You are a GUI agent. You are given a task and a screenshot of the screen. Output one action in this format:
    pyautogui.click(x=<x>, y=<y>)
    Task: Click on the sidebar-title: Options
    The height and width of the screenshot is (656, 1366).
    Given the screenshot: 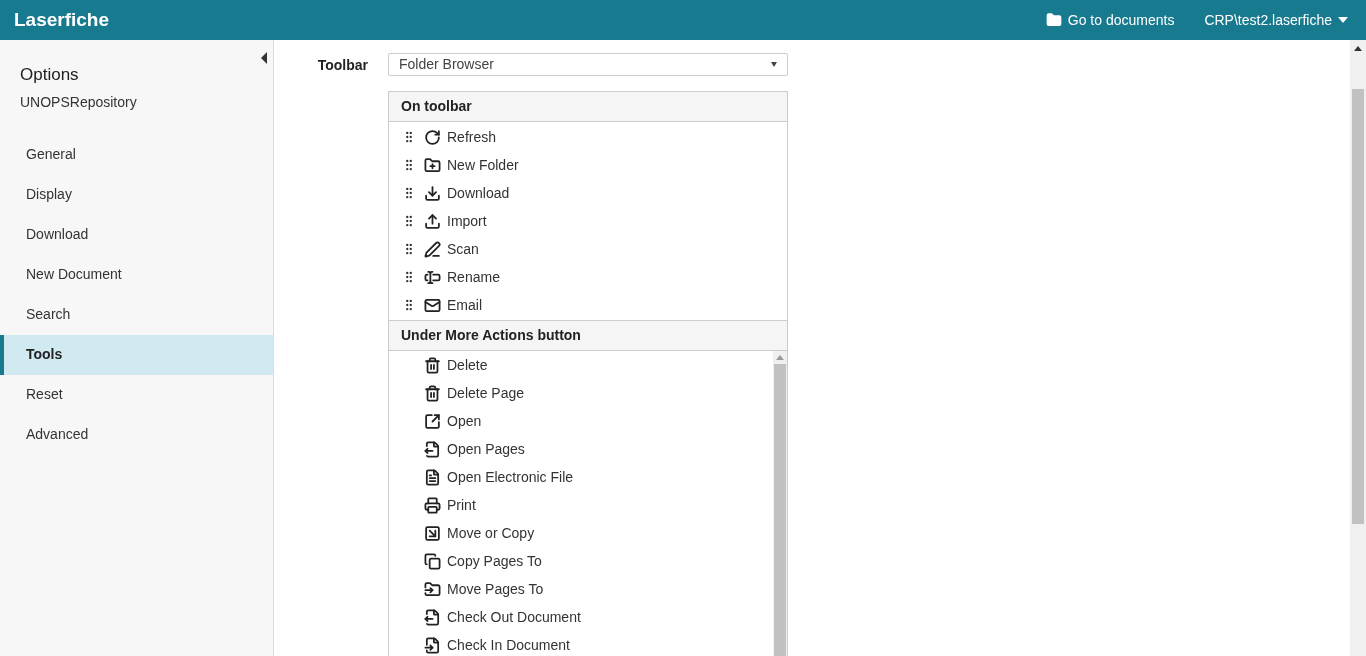 What is the action you would take?
    pyautogui.click(x=49, y=75)
    